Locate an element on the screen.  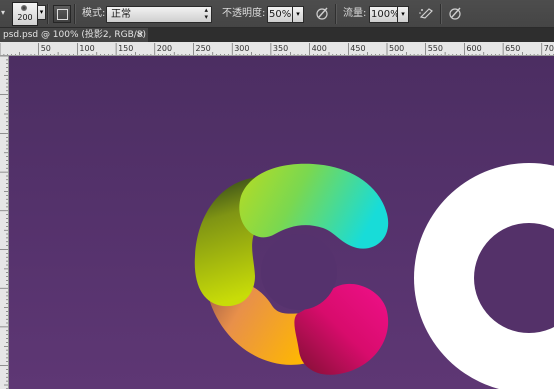
ruler-label: 50 is located at coordinates (46, 48).